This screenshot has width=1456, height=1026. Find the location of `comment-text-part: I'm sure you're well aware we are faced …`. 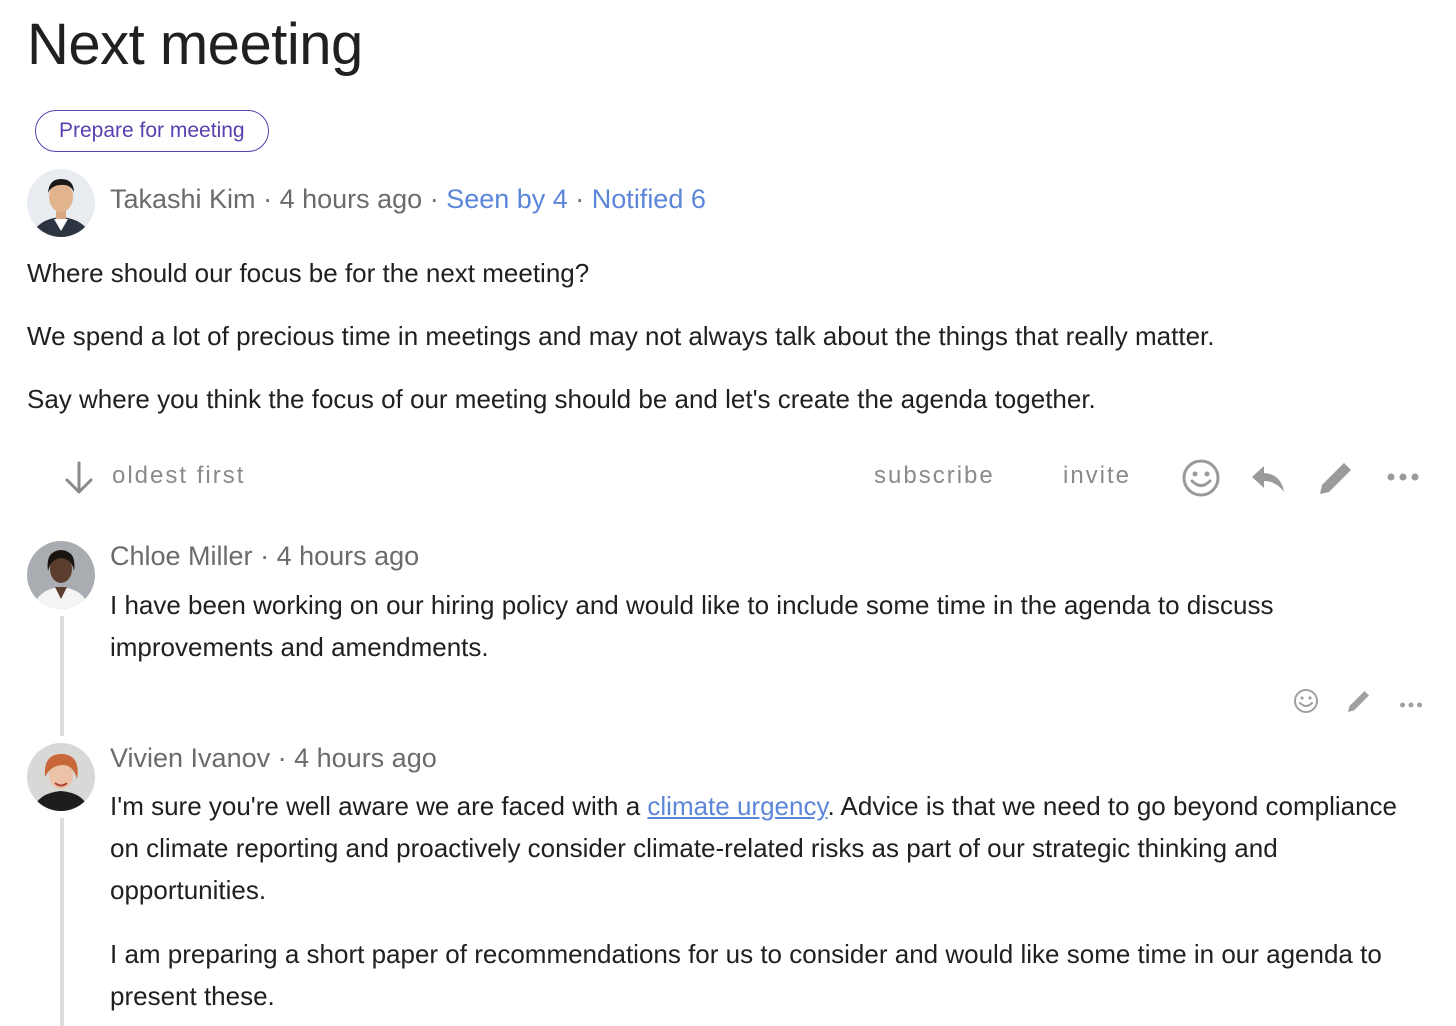

comment-text-part: I'm sure you're well aware we are faced … is located at coordinates (379, 806).